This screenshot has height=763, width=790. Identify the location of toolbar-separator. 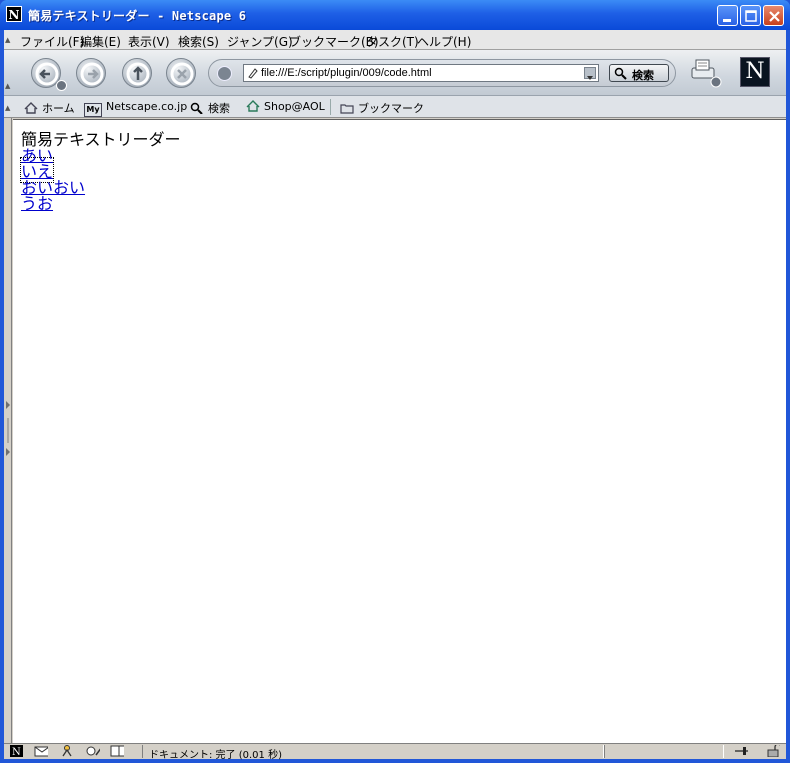
(330, 107).